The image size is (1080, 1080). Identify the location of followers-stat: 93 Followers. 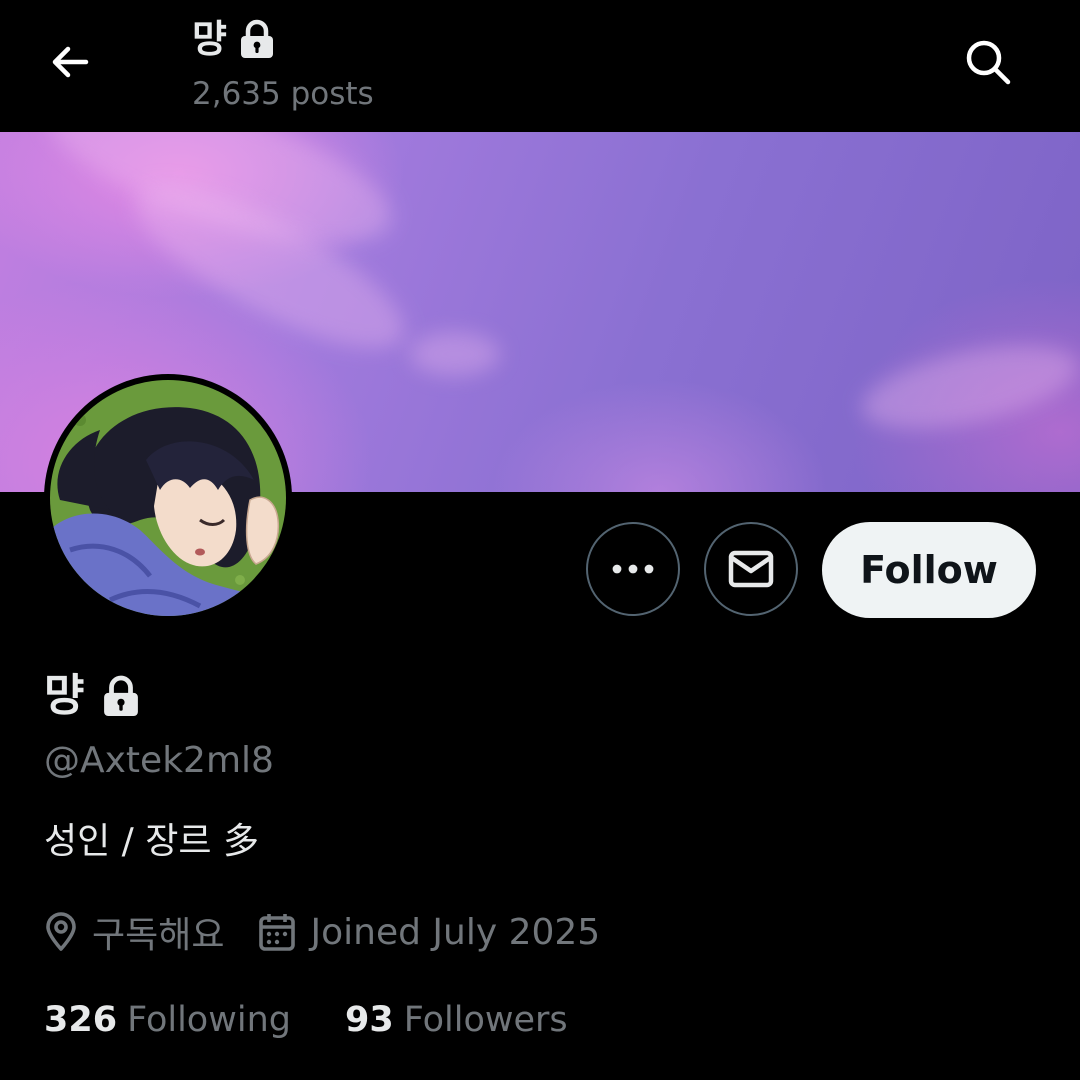
(456, 1020).